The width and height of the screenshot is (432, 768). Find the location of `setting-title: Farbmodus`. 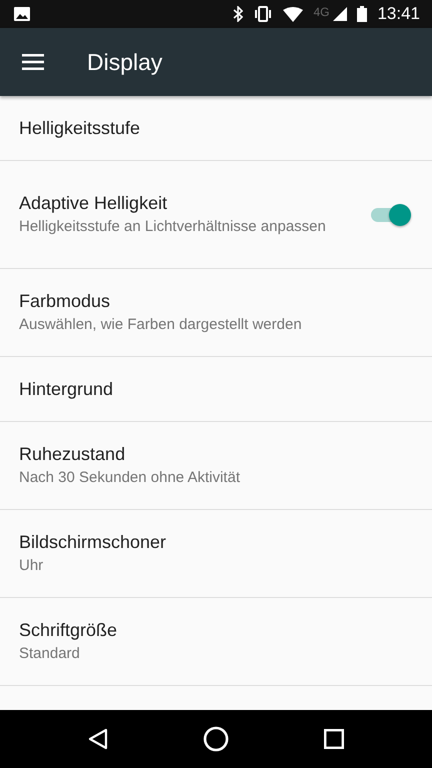

setting-title: Farbmodus is located at coordinates (65, 301).